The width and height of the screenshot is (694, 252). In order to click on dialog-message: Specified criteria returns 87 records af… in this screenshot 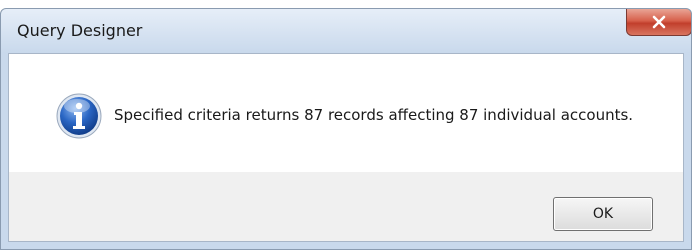, I will do `click(374, 115)`.